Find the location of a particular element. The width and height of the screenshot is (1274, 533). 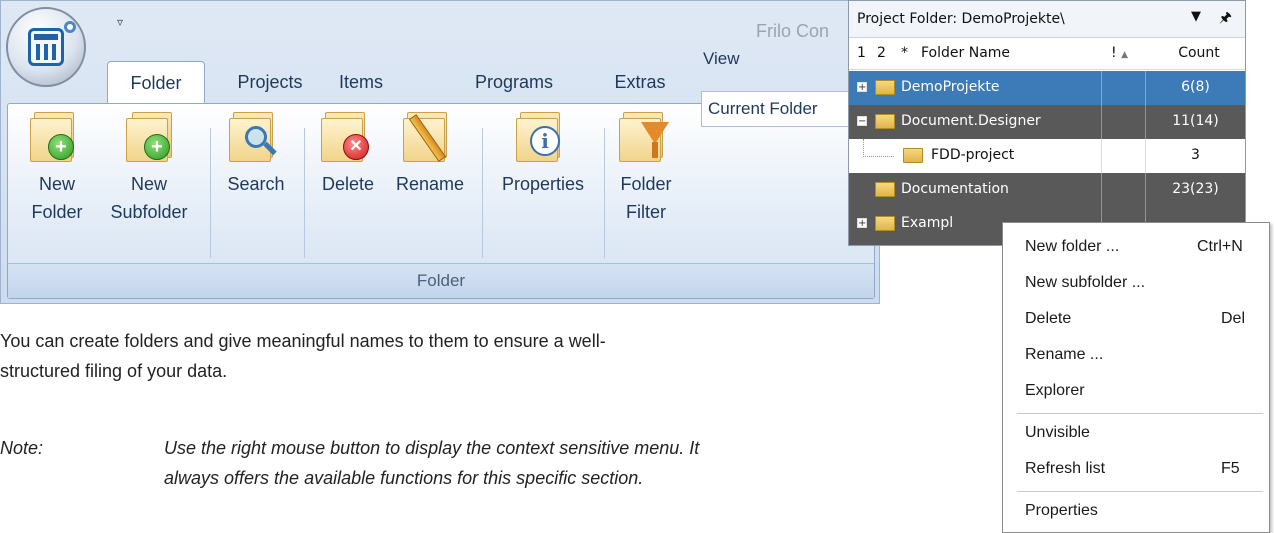

new-folder-button: + New Folder is located at coordinates (57, 167).